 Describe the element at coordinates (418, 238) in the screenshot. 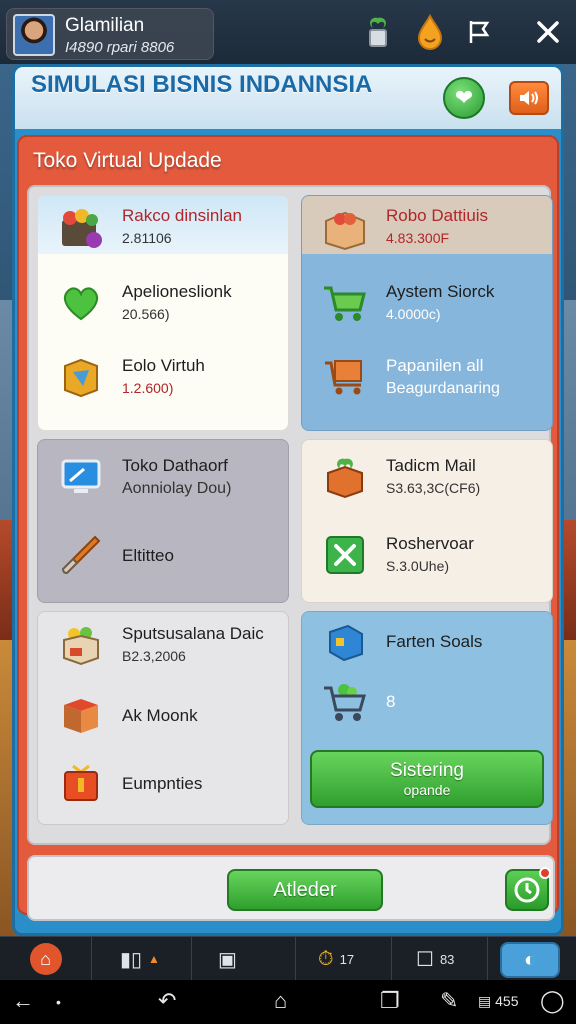

I see `item-price: 4.83.300F` at that location.